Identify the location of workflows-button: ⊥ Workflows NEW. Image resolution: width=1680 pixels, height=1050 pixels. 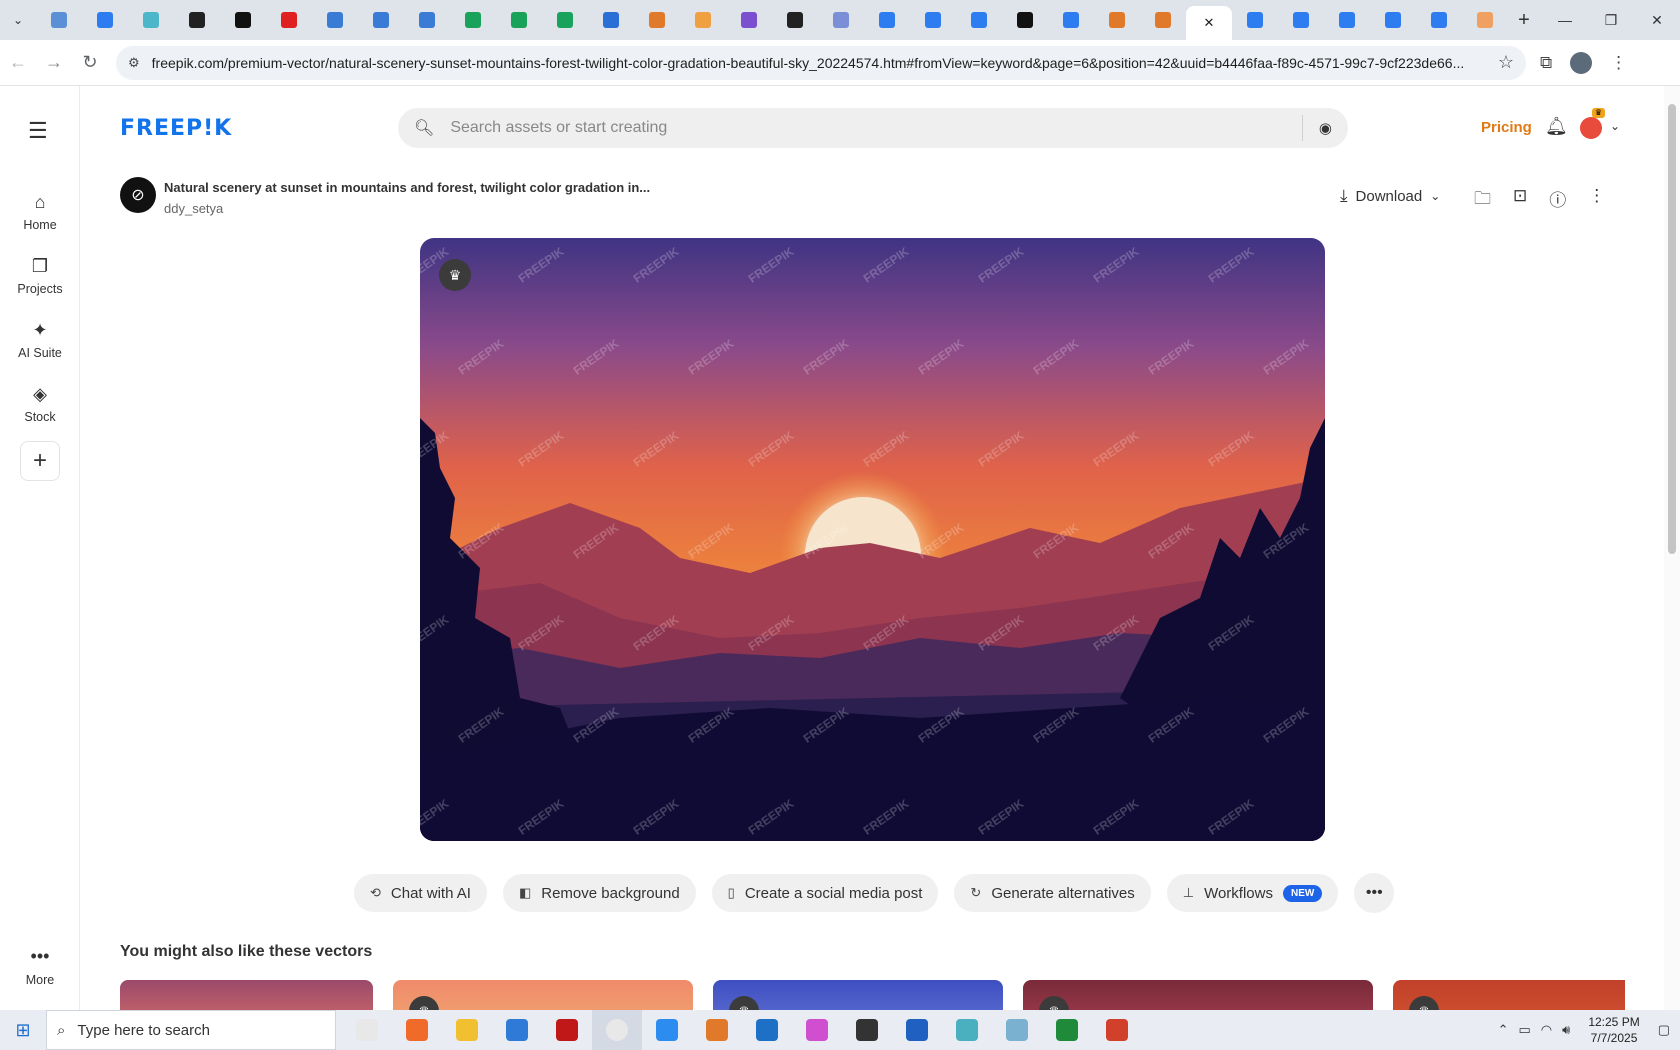
(1252, 893).